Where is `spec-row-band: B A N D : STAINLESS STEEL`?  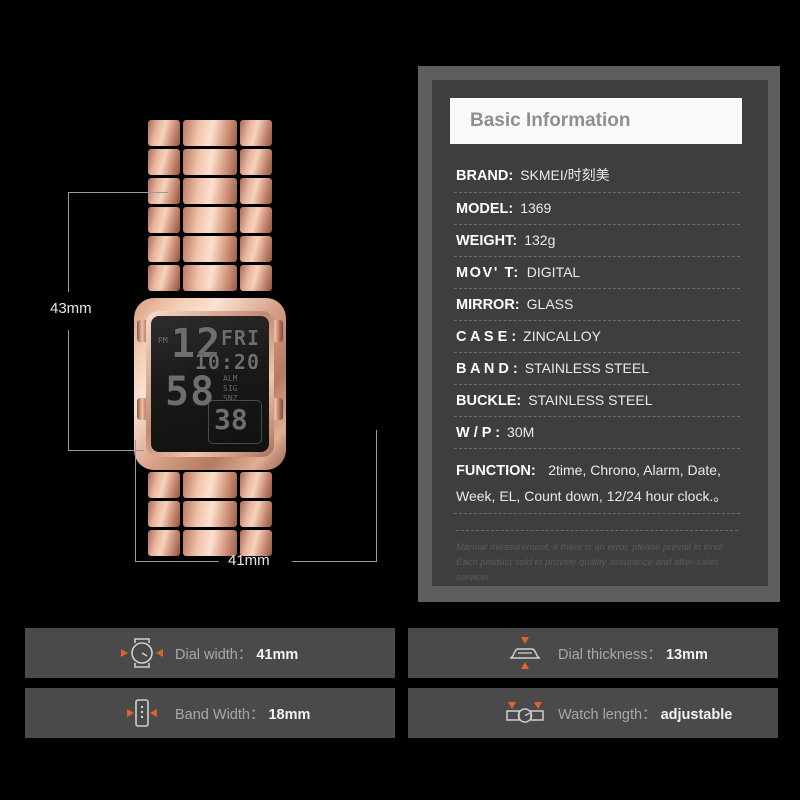
spec-row-band: B A N D : STAINLESS STEEL is located at coordinates (597, 369).